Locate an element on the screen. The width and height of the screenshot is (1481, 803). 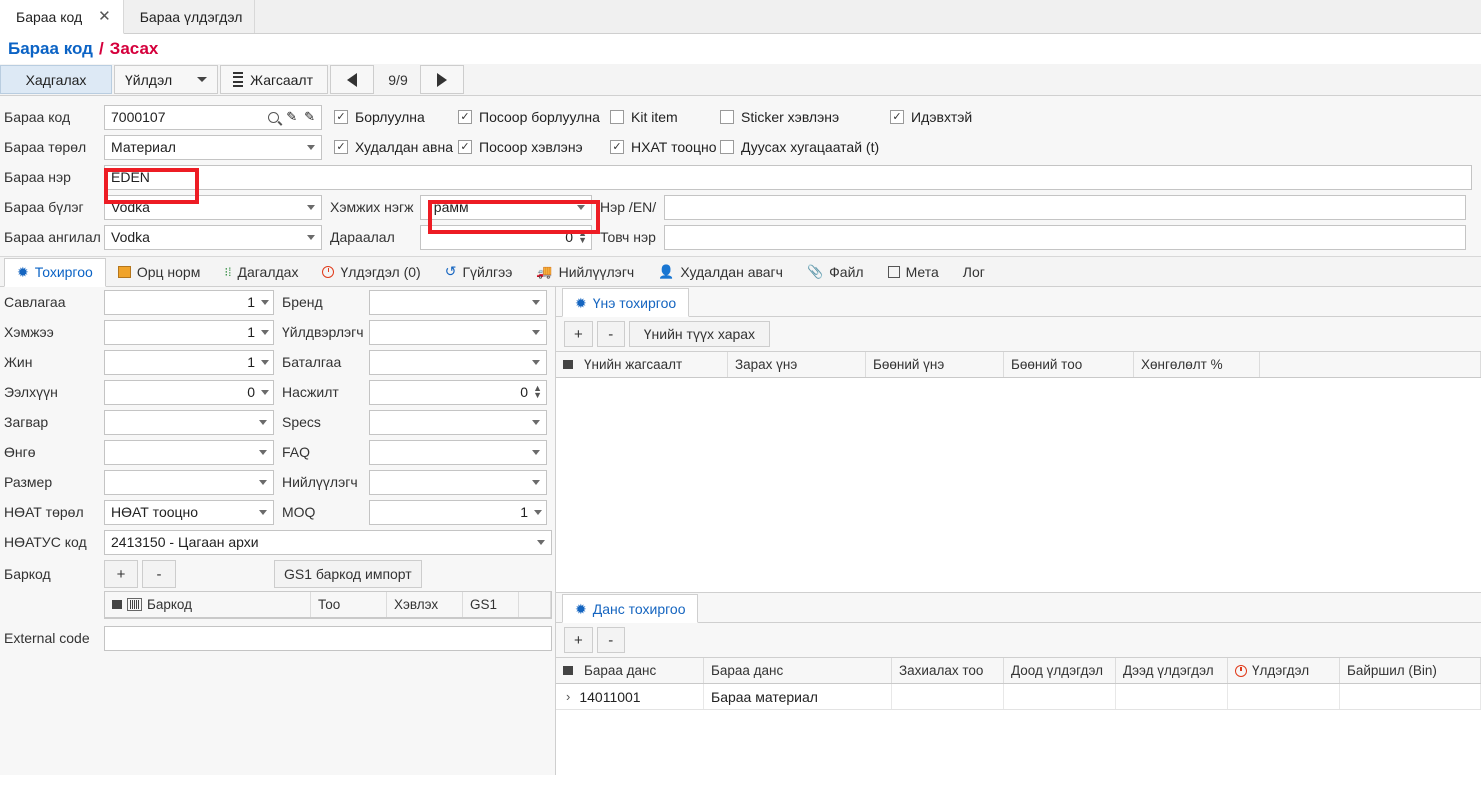
short-name-input is located at coordinates (1065, 237).